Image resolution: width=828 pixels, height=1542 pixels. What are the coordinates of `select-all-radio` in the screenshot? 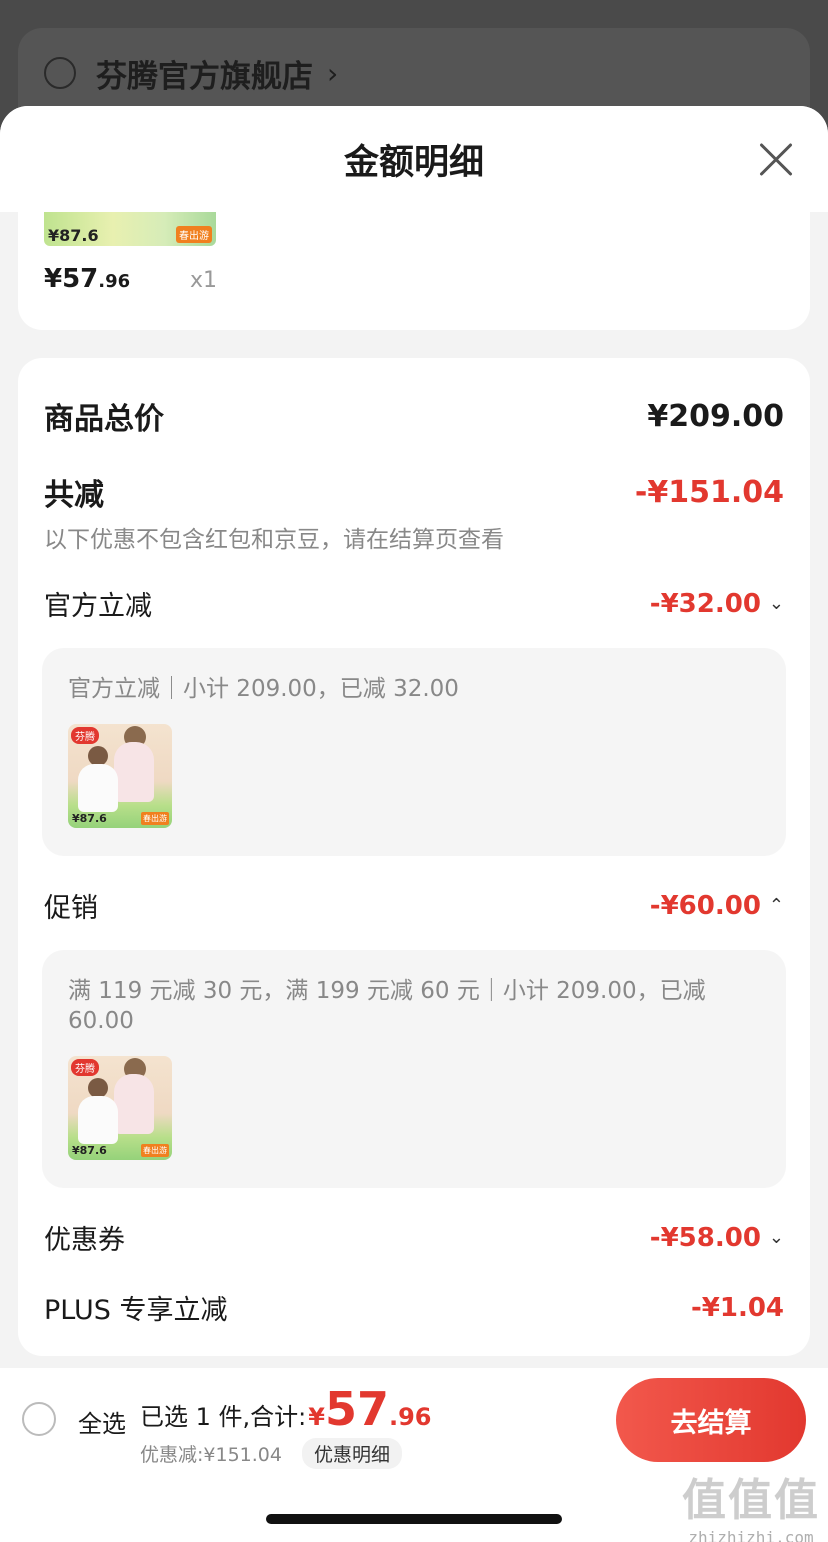 It's located at (39, 1419).